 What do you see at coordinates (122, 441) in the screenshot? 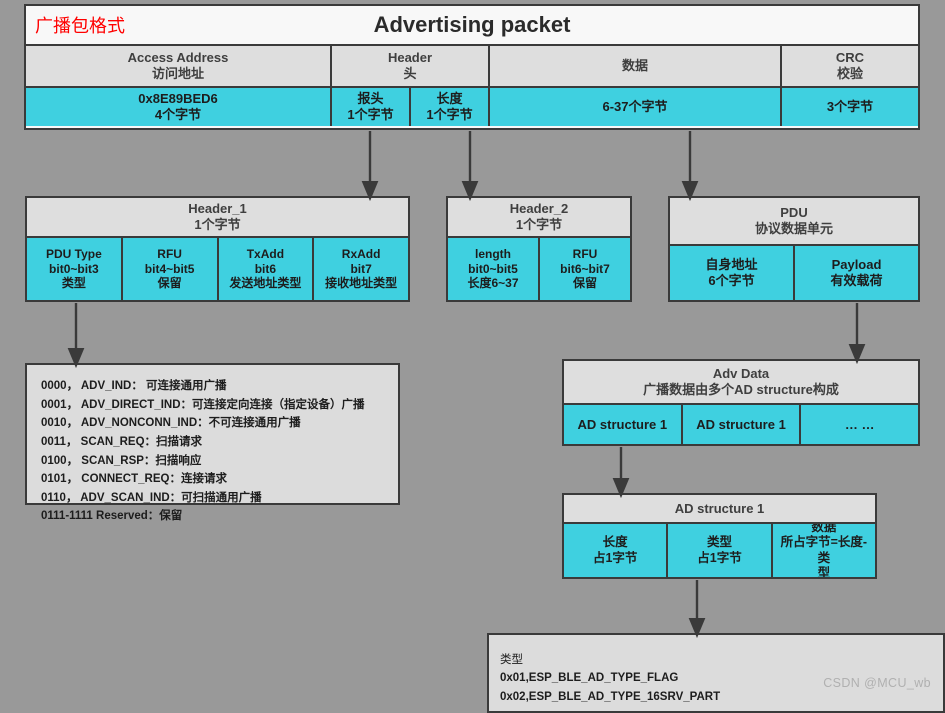
I see `pdu-type-line: 0011， SCAN_REQ：扫描请求` at bounding box center [122, 441].